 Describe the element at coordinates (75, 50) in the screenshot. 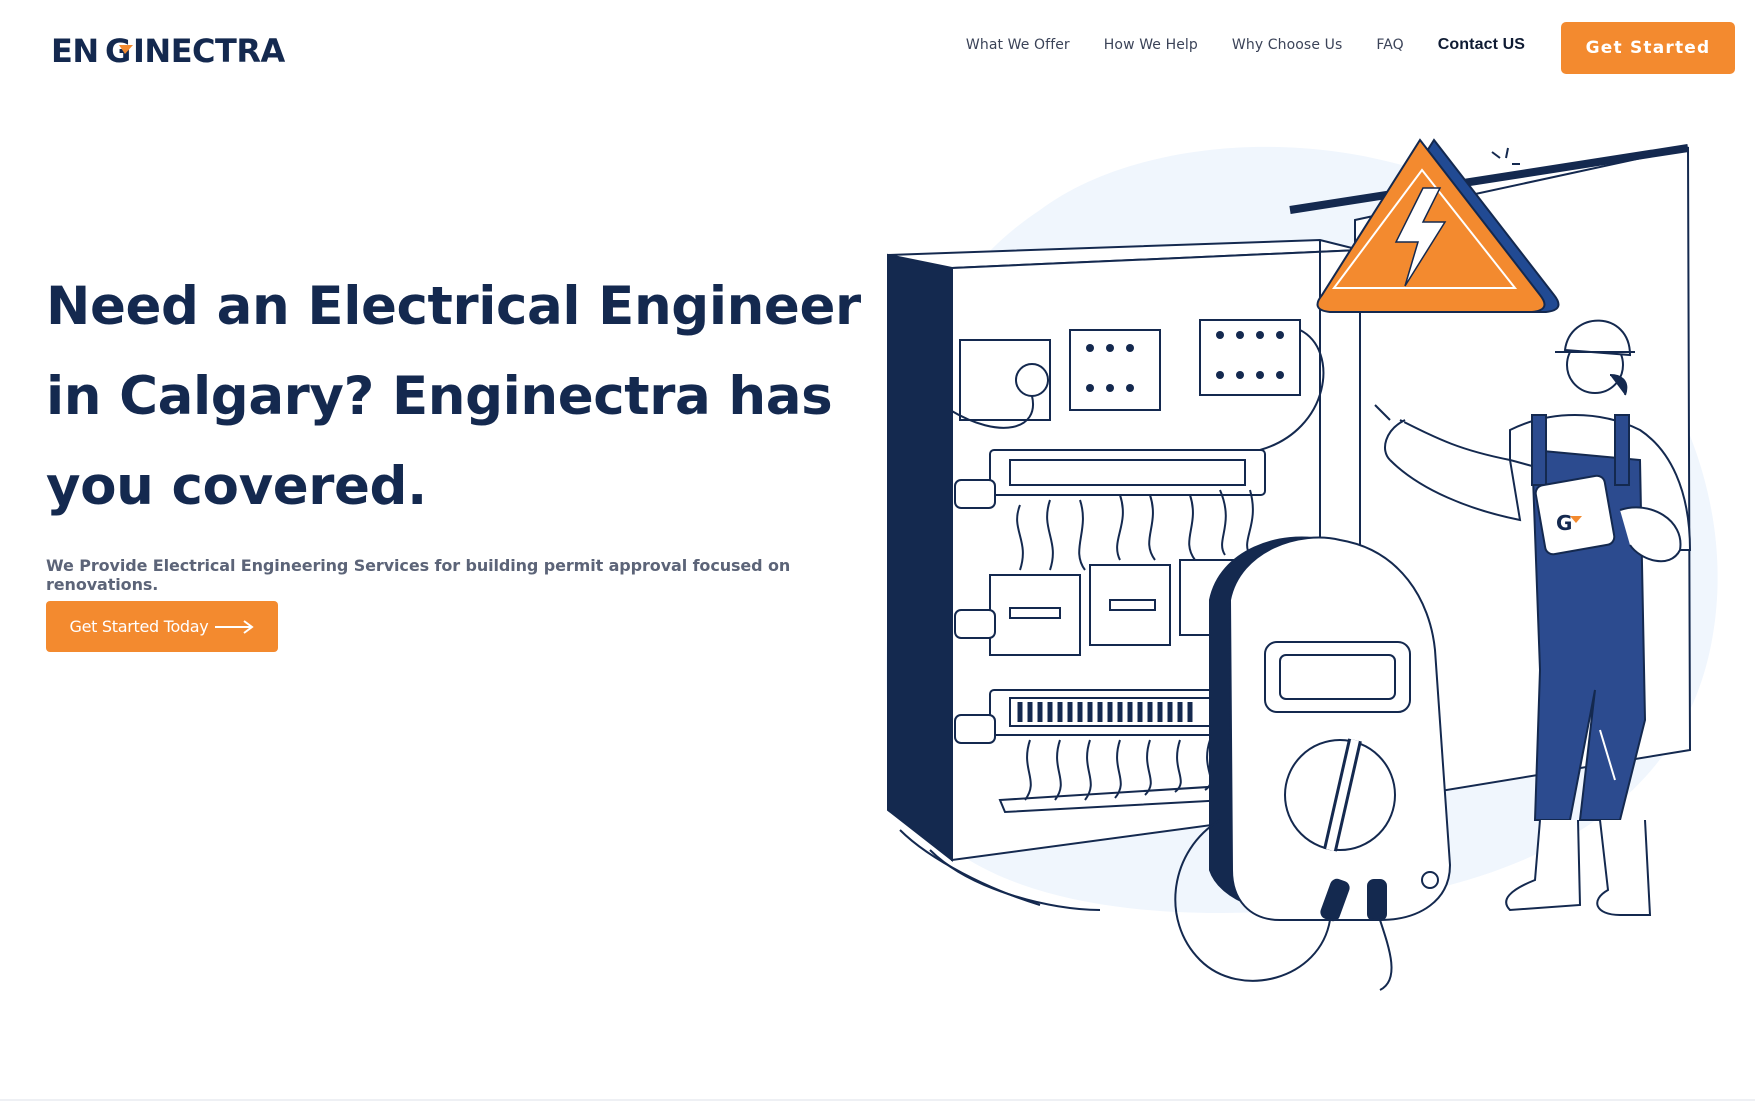

I see `svg-text: EN` at that location.